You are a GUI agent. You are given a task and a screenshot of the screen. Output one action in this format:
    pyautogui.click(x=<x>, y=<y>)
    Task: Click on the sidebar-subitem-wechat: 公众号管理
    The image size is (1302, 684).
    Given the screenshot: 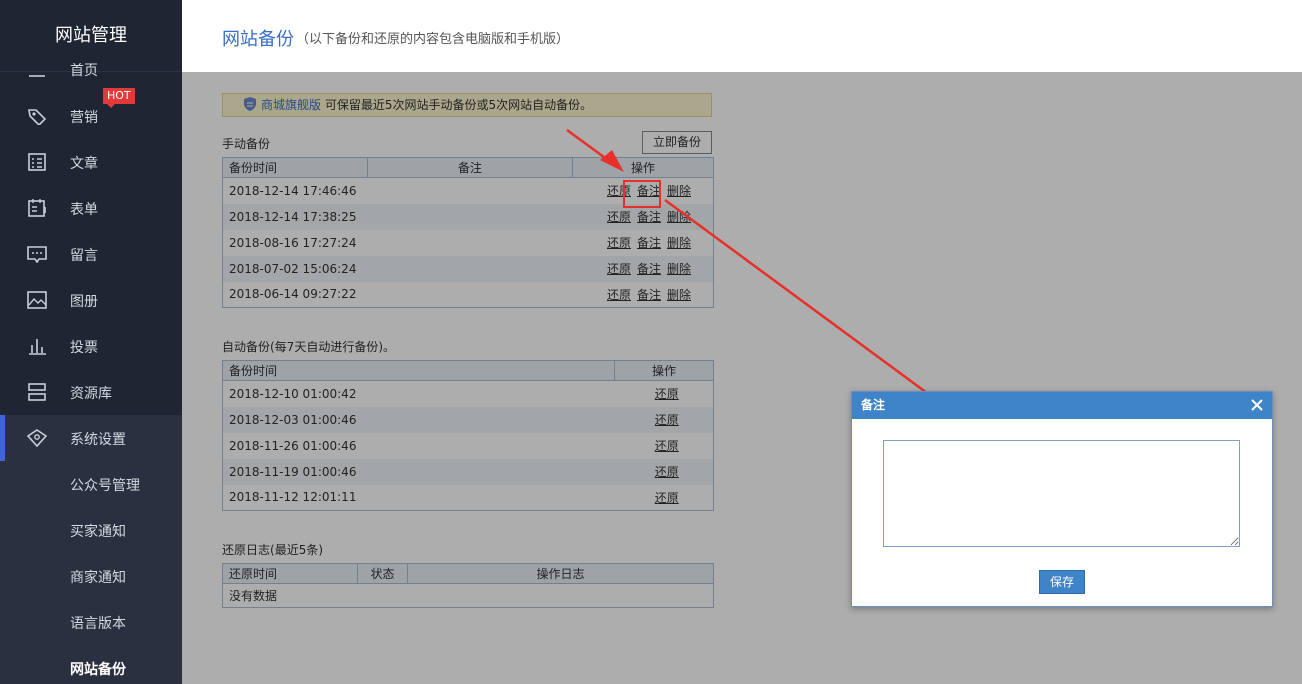 What is the action you would take?
    pyautogui.click(x=91, y=484)
    